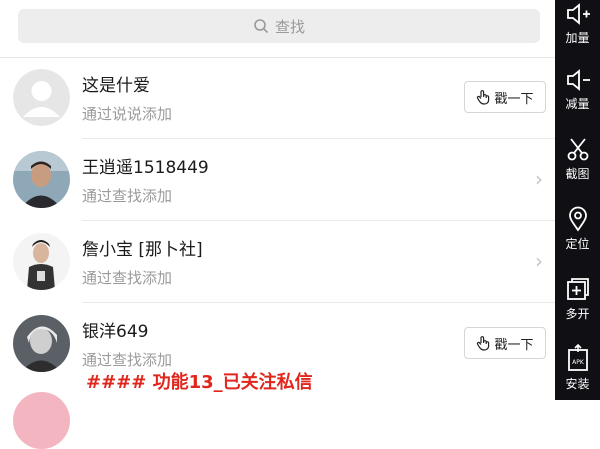 This screenshot has height=449, width=600. I want to click on multi-open-button: 多开, so click(577, 299).